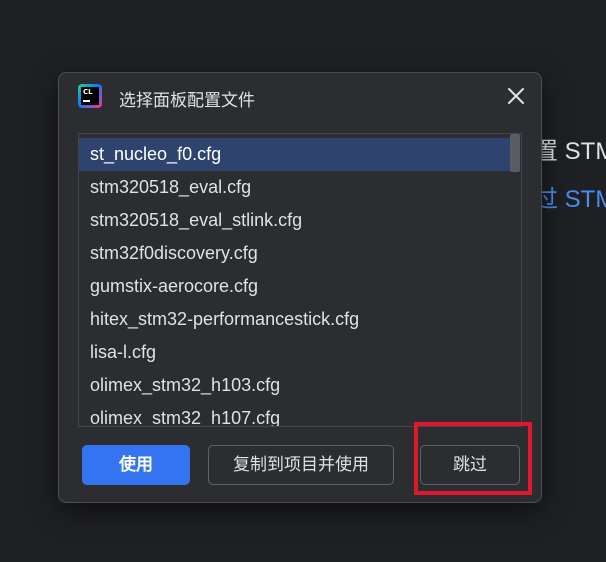 The image size is (606, 562). Describe the element at coordinates (187, 100) in the screenshot. I see `dialog-title: 选择面板配置文件` at that location.